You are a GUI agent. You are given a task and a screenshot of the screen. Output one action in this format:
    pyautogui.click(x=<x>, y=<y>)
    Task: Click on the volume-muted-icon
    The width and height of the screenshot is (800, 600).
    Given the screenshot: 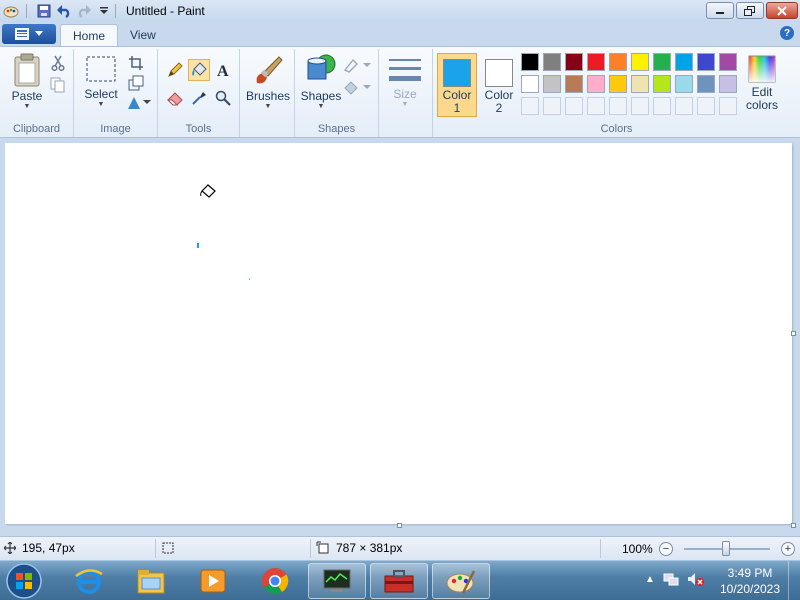 What is the action you would take?
    pyautogui.click(x=696, y=579)
    